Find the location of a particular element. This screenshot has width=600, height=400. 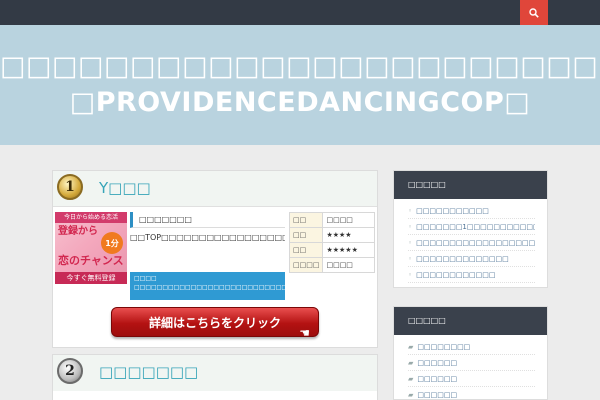

recent-post-link: ◦ □□□□□□□□□□□□□□□□□□□ is located at coordinates (471, 243).